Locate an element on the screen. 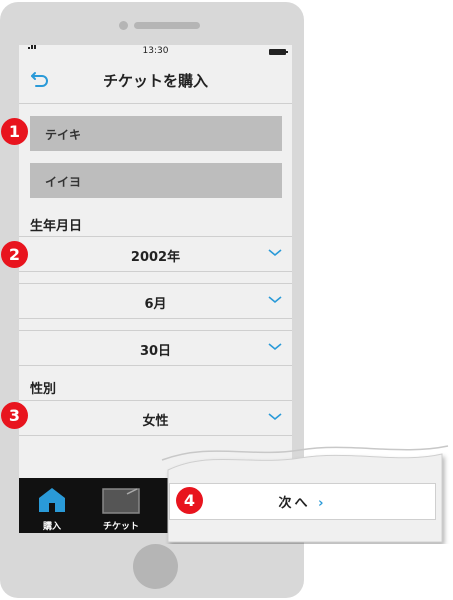  birth-month-select: 6月 is located at coordinates (155, 301).